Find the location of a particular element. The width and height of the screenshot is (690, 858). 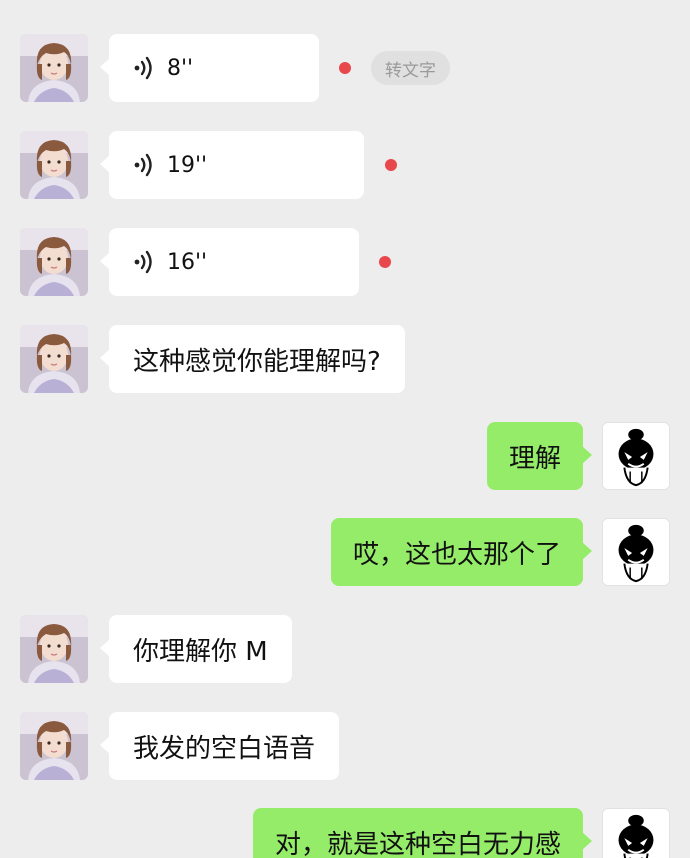

voice-message-bubble: 8'' is located at coordinates (209, 68).